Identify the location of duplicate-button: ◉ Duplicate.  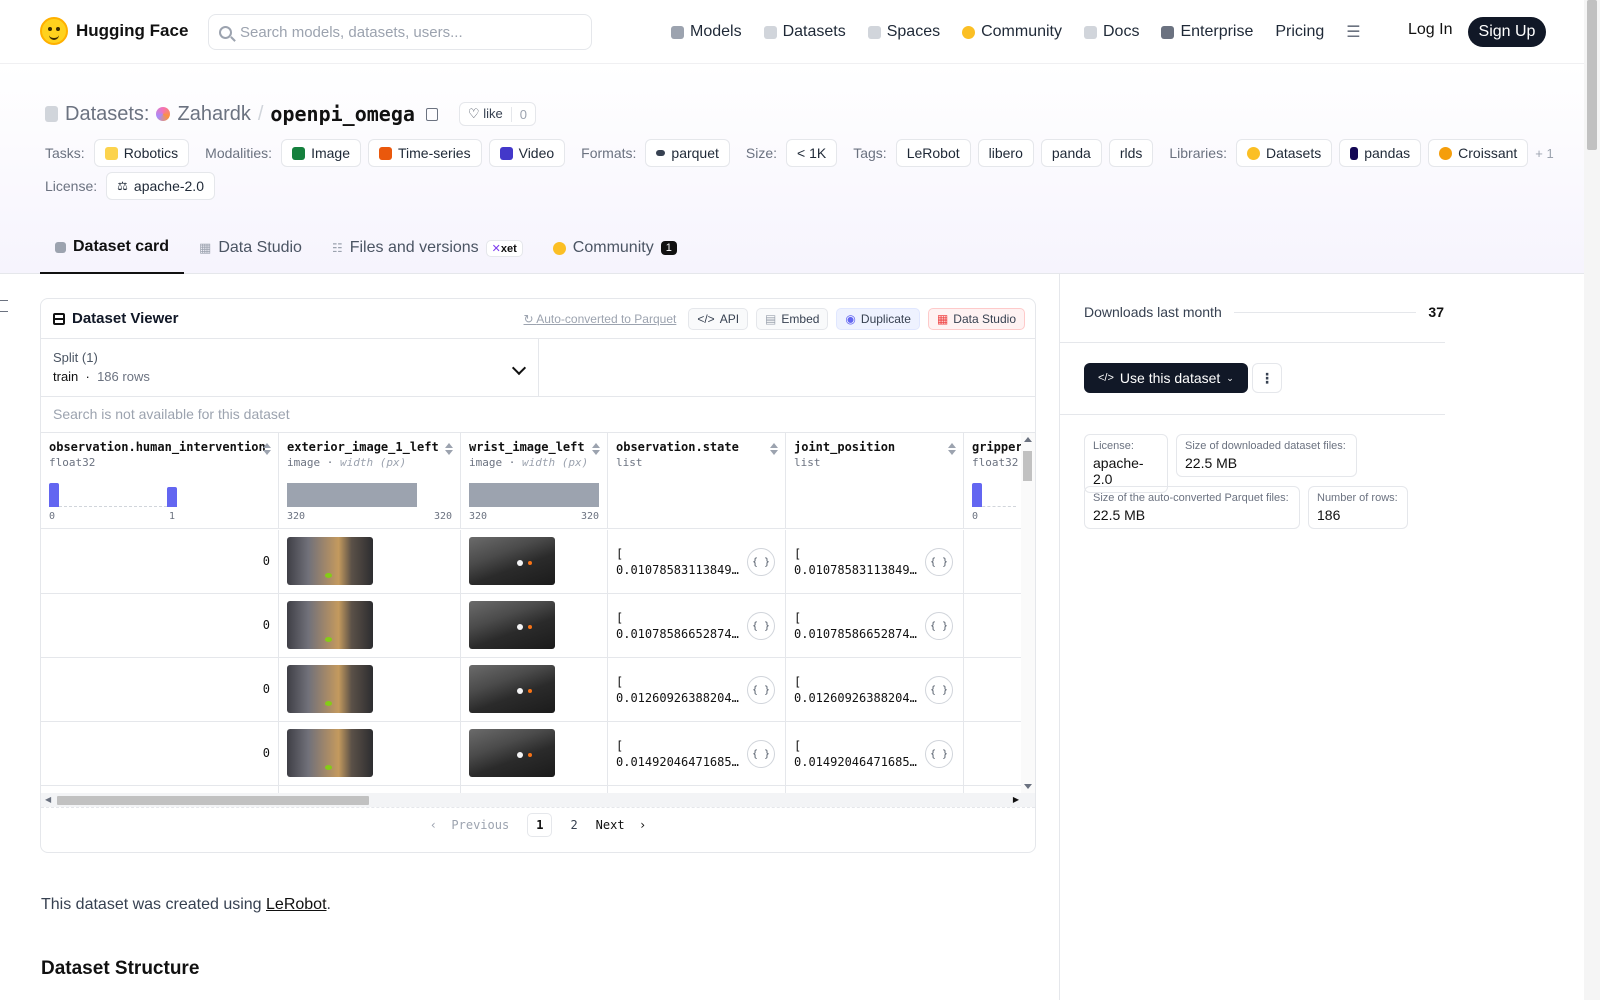
(878, 319).